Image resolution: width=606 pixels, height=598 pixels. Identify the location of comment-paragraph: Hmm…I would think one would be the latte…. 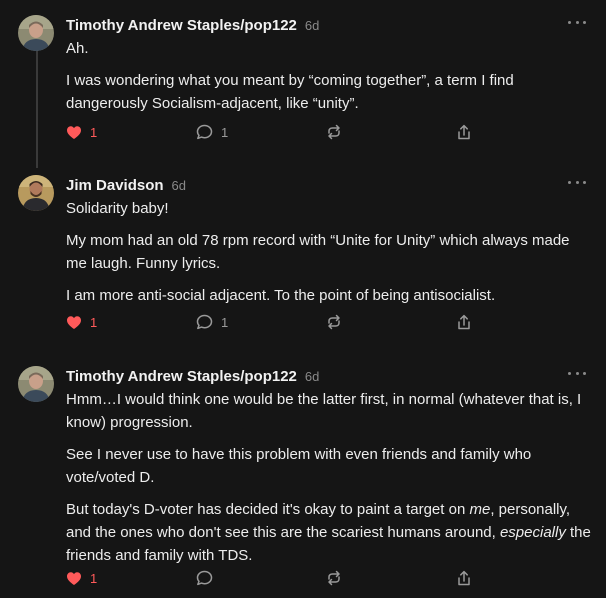
(324, 411).